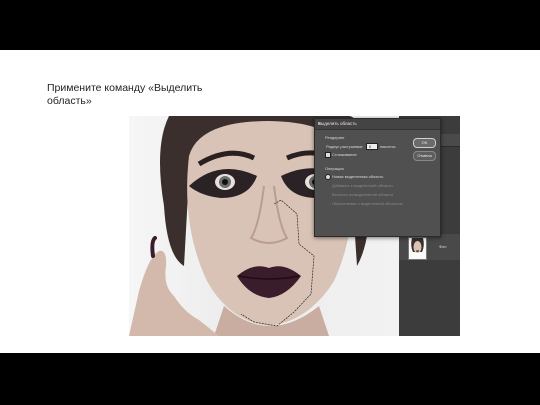 This screenshot has height=405, width=540. What do you see at coordinates (345, 146) in the screenshot?
I see `feather-label: Радиус растушевки:` at bounding box center [345, 146].